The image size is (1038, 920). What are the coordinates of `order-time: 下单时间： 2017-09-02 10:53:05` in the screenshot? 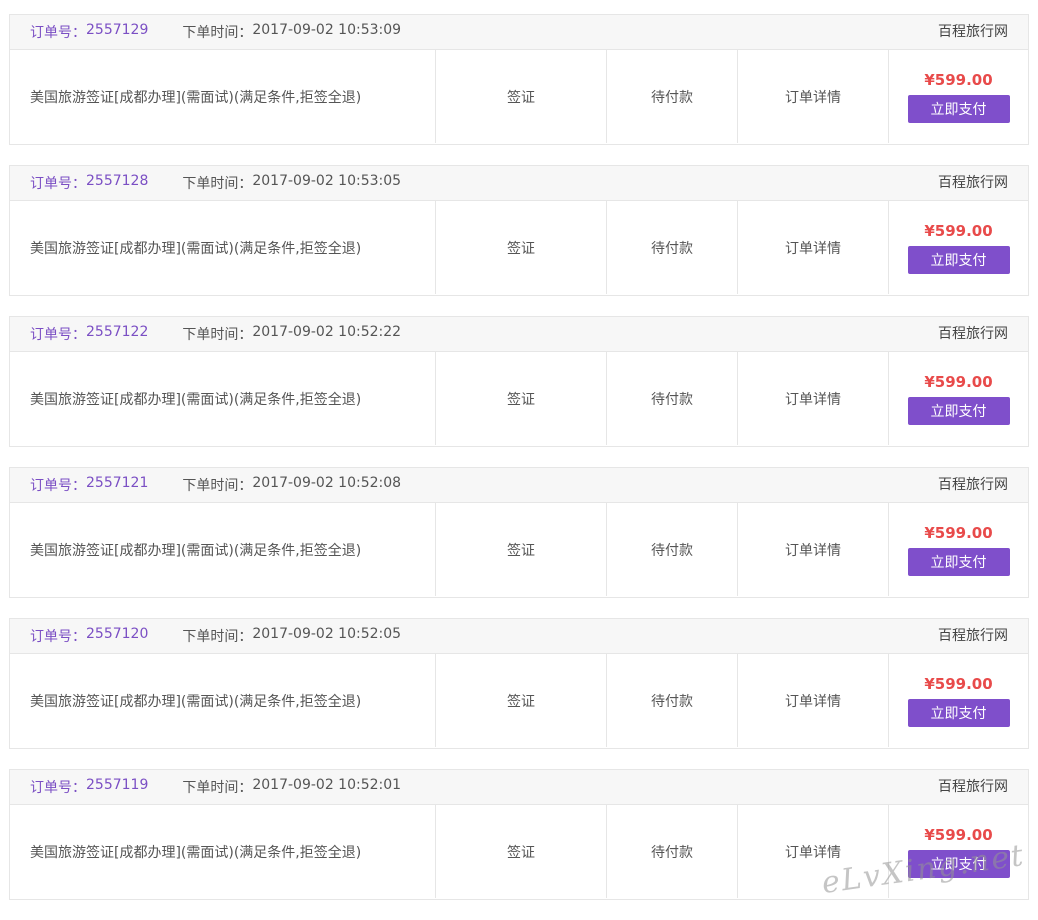 It's located at (291, 183).